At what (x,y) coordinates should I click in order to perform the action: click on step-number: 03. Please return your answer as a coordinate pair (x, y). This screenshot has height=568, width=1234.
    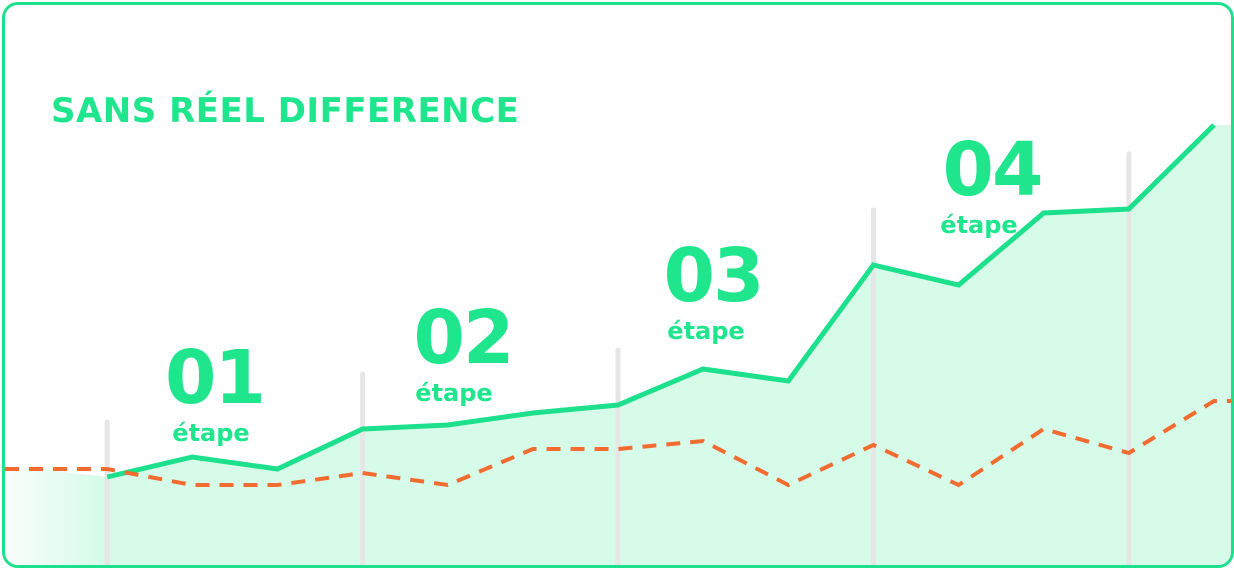
    Looking at the image, I should click on (714, 276).